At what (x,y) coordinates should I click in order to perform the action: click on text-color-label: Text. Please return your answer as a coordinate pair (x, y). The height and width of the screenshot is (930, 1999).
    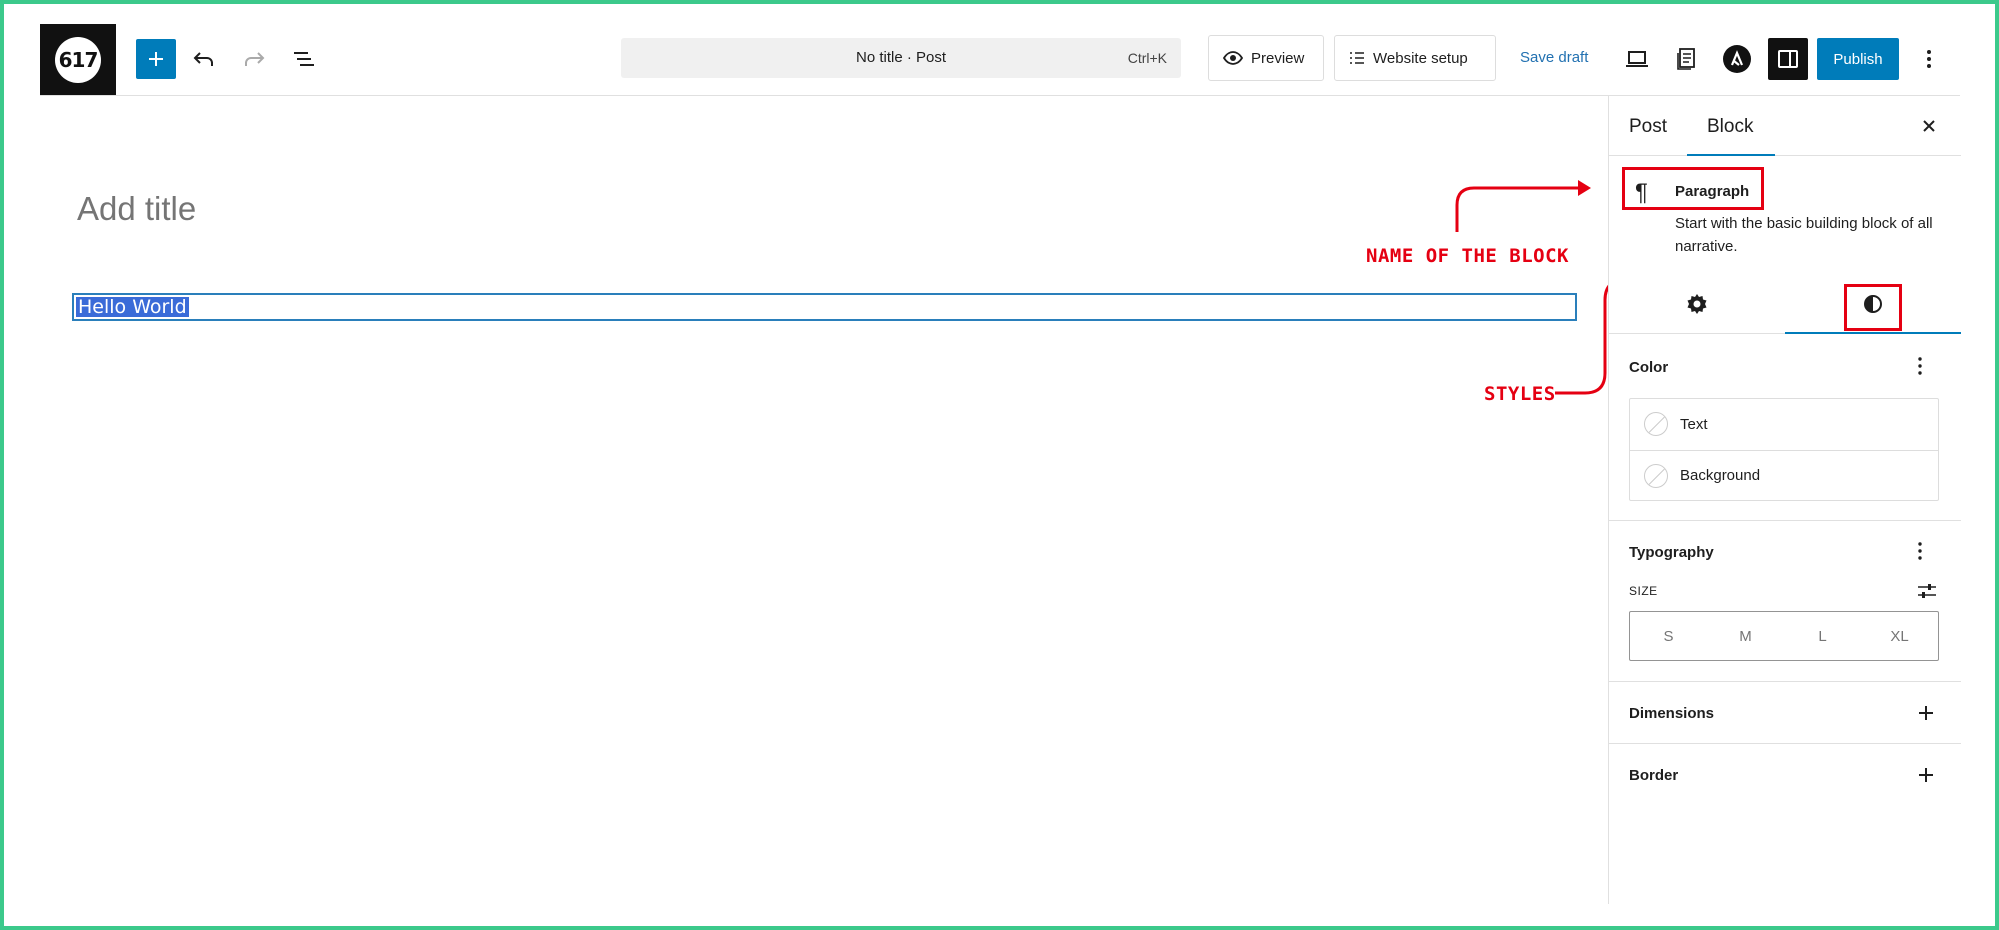
    Looking at the image, I should click on (1694, 424).